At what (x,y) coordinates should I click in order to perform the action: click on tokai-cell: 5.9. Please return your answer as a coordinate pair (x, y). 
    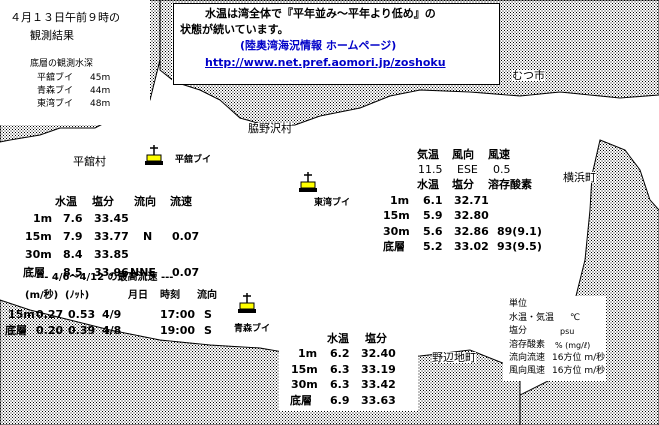
    Looking at the image, I should click on (433, 215).